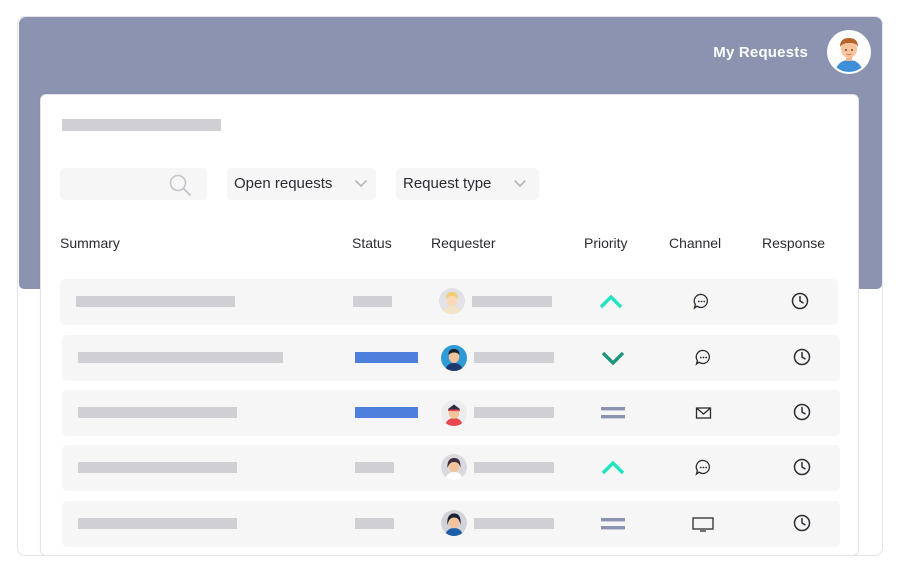  Describe the element at coordinates (606, 243) in the screenshot. I see `column-header-priority: Priority` at that location.